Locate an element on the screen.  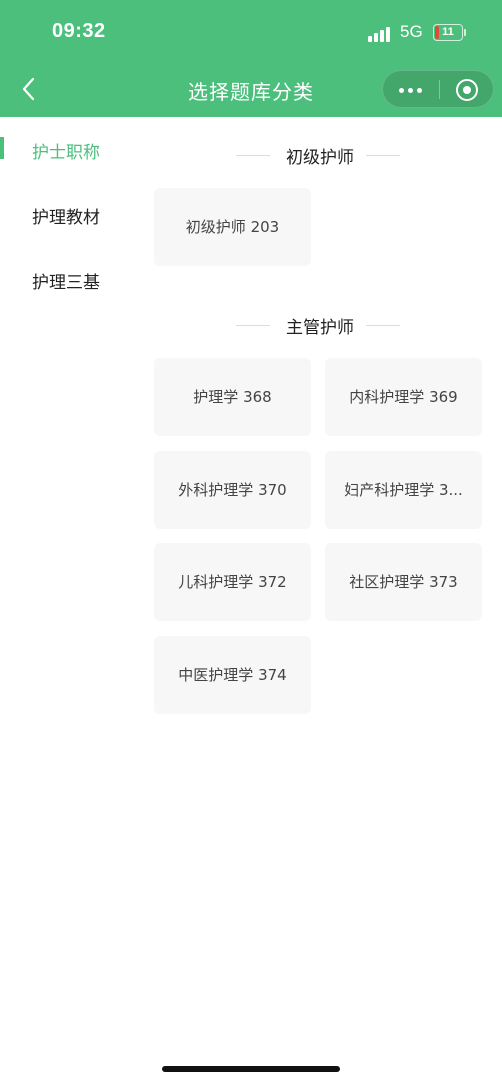
status-time: 09:32 is located at coordinates (79, 31).